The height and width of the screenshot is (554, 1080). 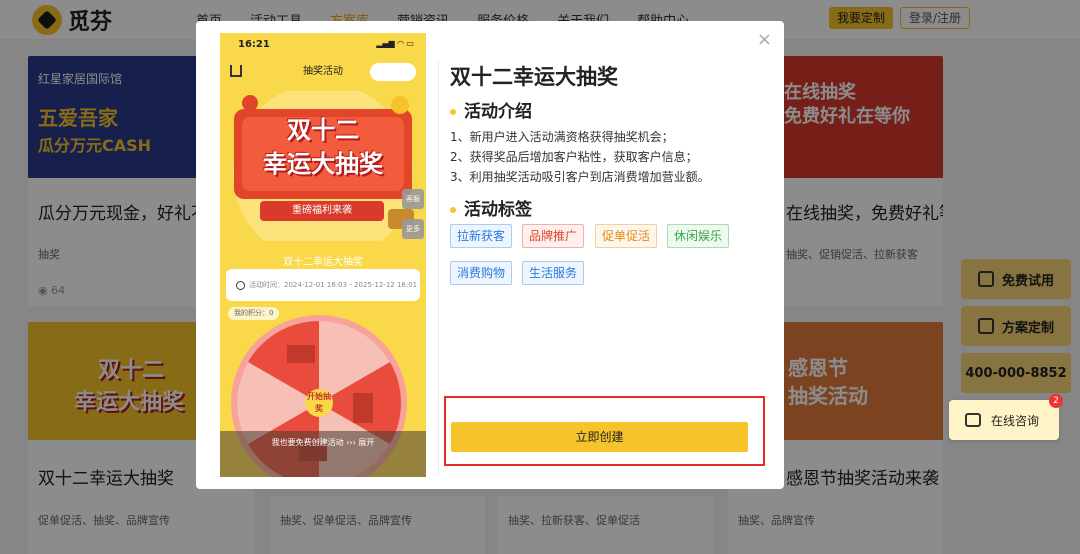 What do you see at coordinates (393, 72) in the screenshot?
I see `mini-program-capsule` at bounding box center [393, 72].